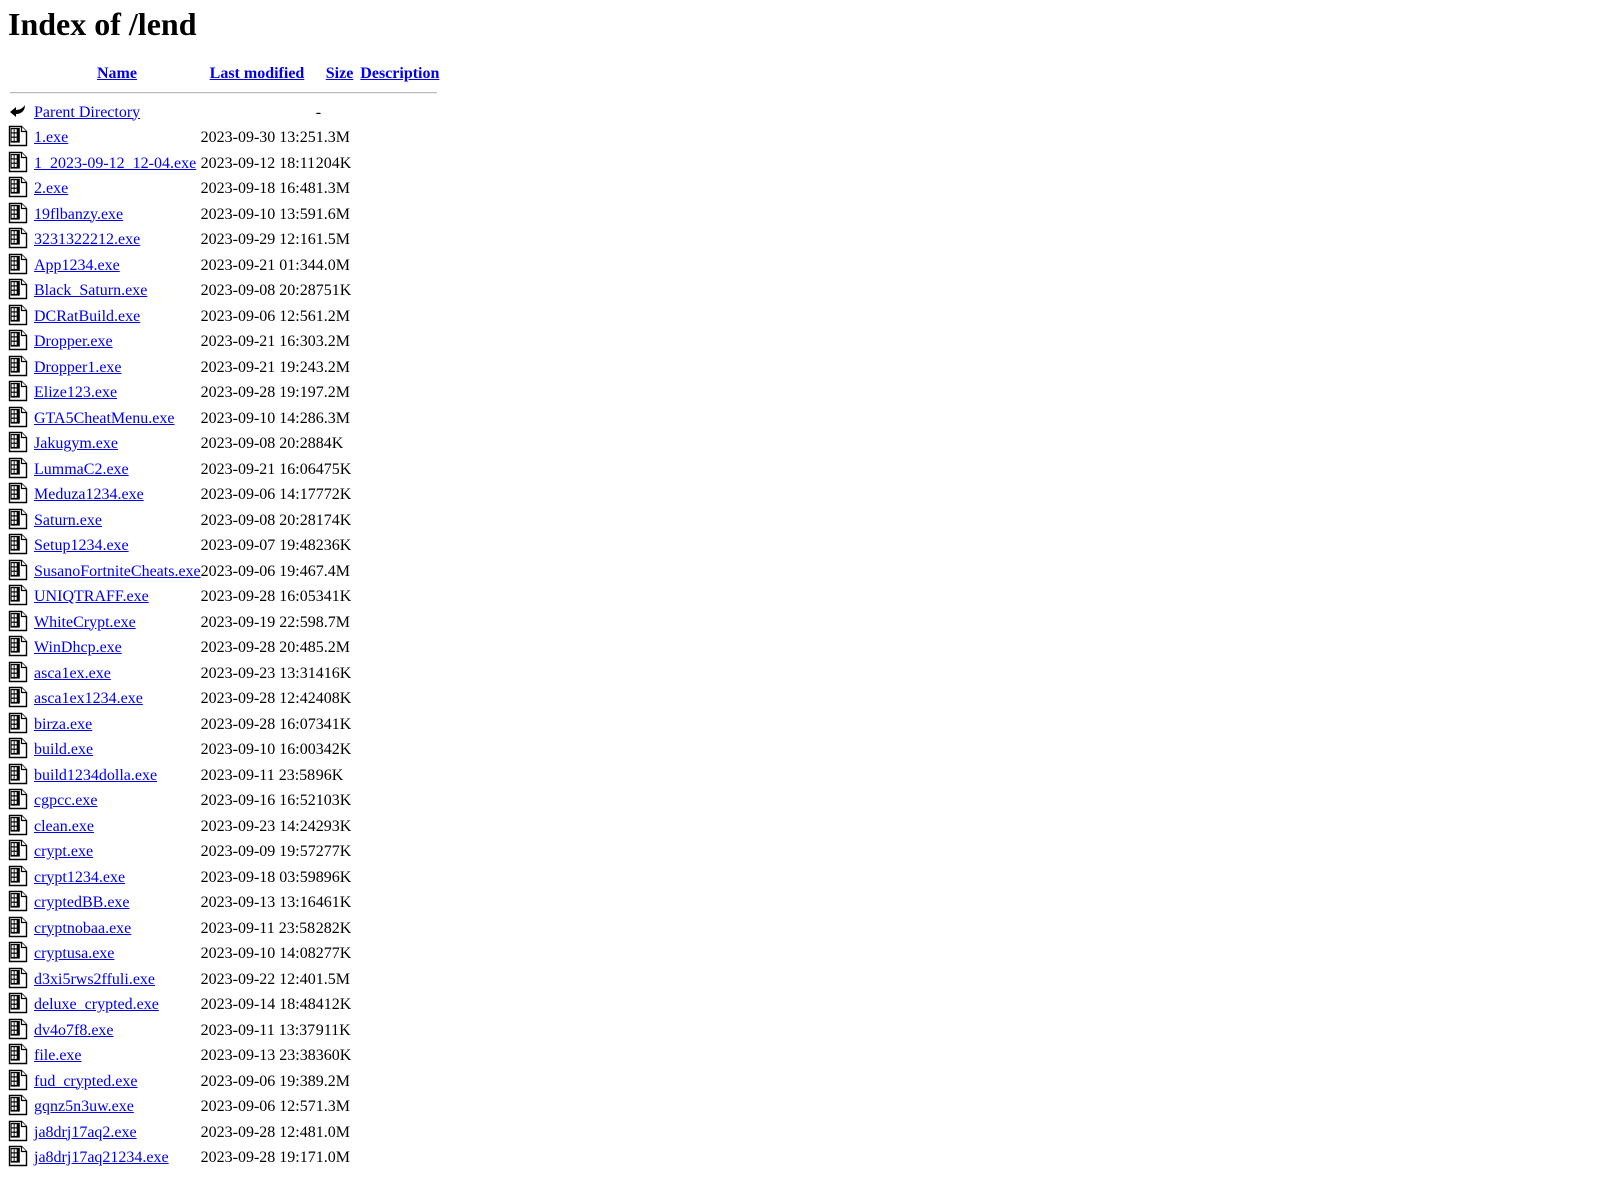 This screenshot has height=1200, width=1600. Describe the element at coordinates (77, 265) in the screenshot. I see `file-link: App1234.exe` at that location.